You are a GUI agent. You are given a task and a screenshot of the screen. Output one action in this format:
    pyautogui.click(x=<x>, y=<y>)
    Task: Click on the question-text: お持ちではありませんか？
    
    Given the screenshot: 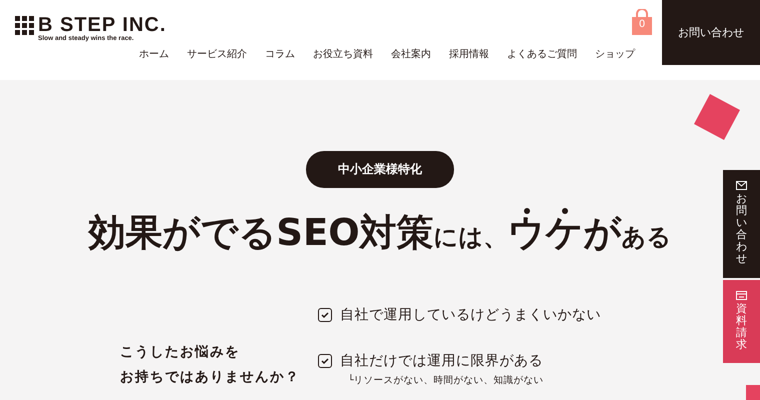 What is the action you would take?
    pyautogui.click(x=210, y=377)
    